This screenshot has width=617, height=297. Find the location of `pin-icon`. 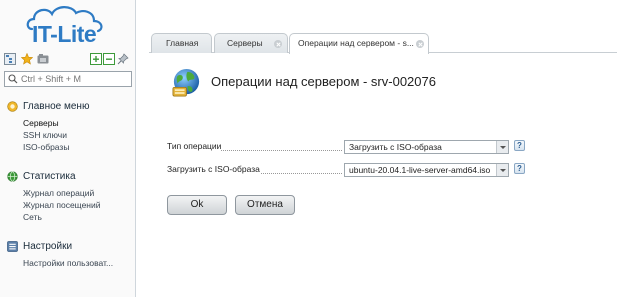

pin-icon is located at coordinates (123, 59).